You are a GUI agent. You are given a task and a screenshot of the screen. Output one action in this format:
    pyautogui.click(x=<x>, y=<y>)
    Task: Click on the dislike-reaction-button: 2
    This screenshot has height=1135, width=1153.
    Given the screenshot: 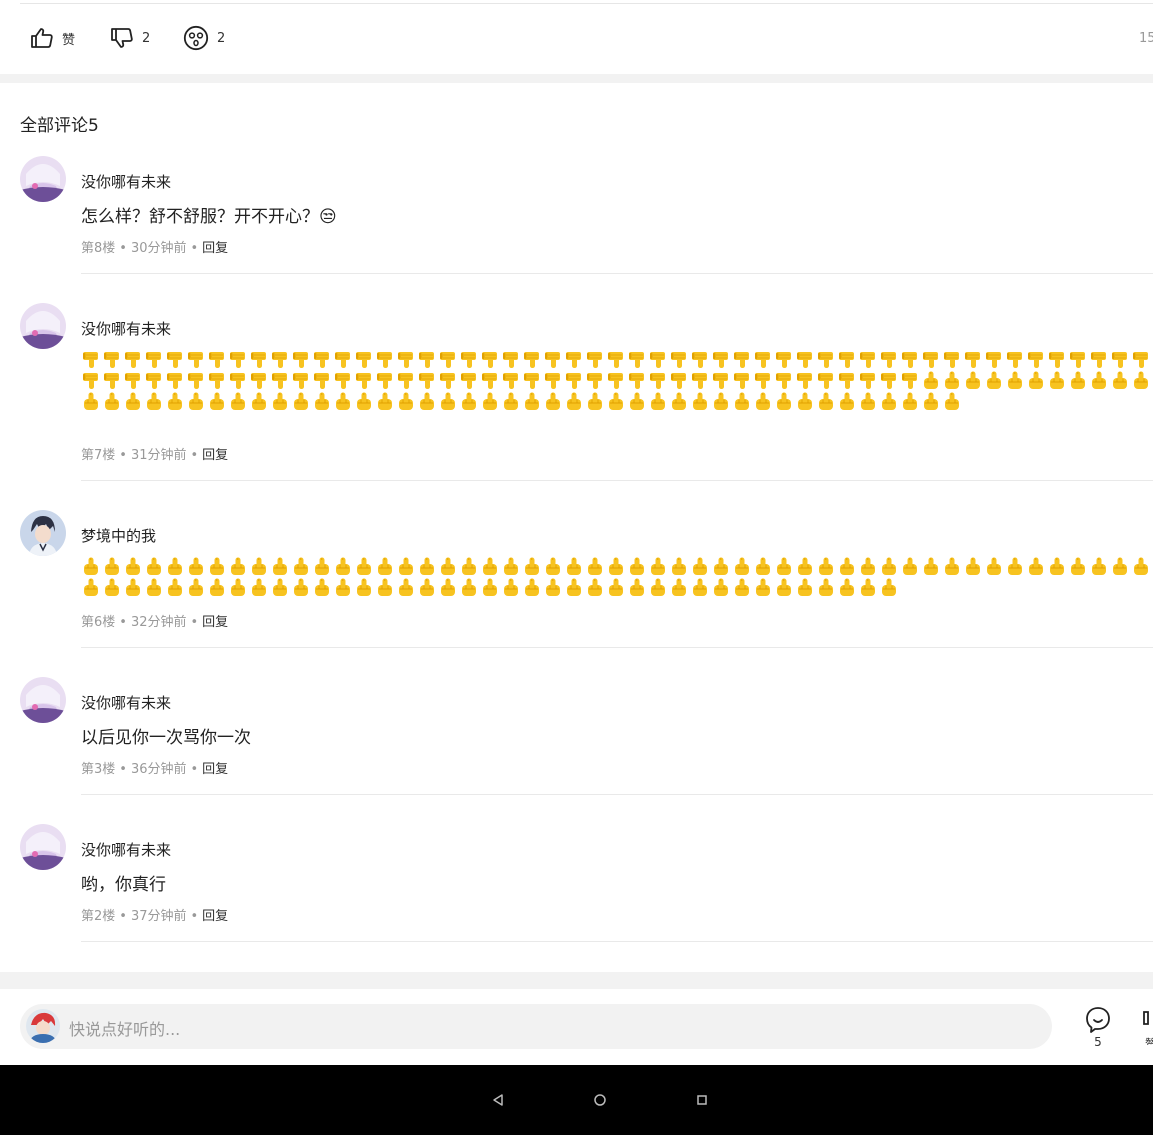 What is the action you would take?
    pyautogui.click(x=130, y=38)
    